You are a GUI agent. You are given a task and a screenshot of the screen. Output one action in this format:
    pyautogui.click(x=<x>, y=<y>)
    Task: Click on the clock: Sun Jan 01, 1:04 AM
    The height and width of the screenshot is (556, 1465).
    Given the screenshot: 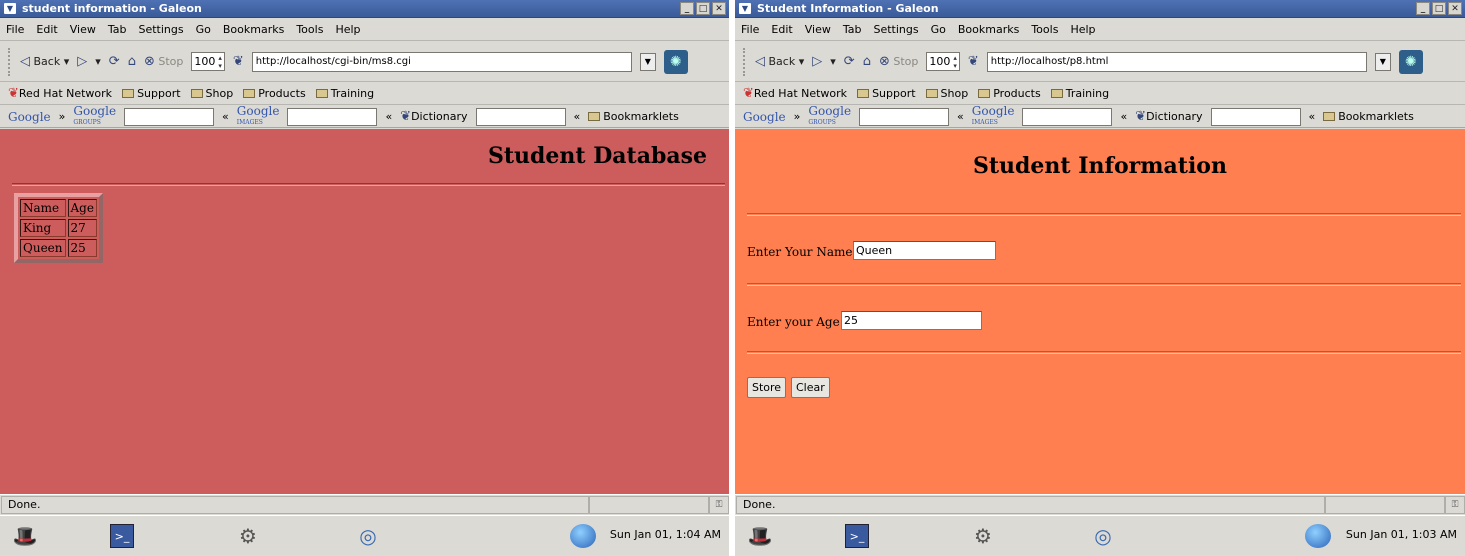 What is the action you would take?
    pyautogui.click(x=665, y=534)
    